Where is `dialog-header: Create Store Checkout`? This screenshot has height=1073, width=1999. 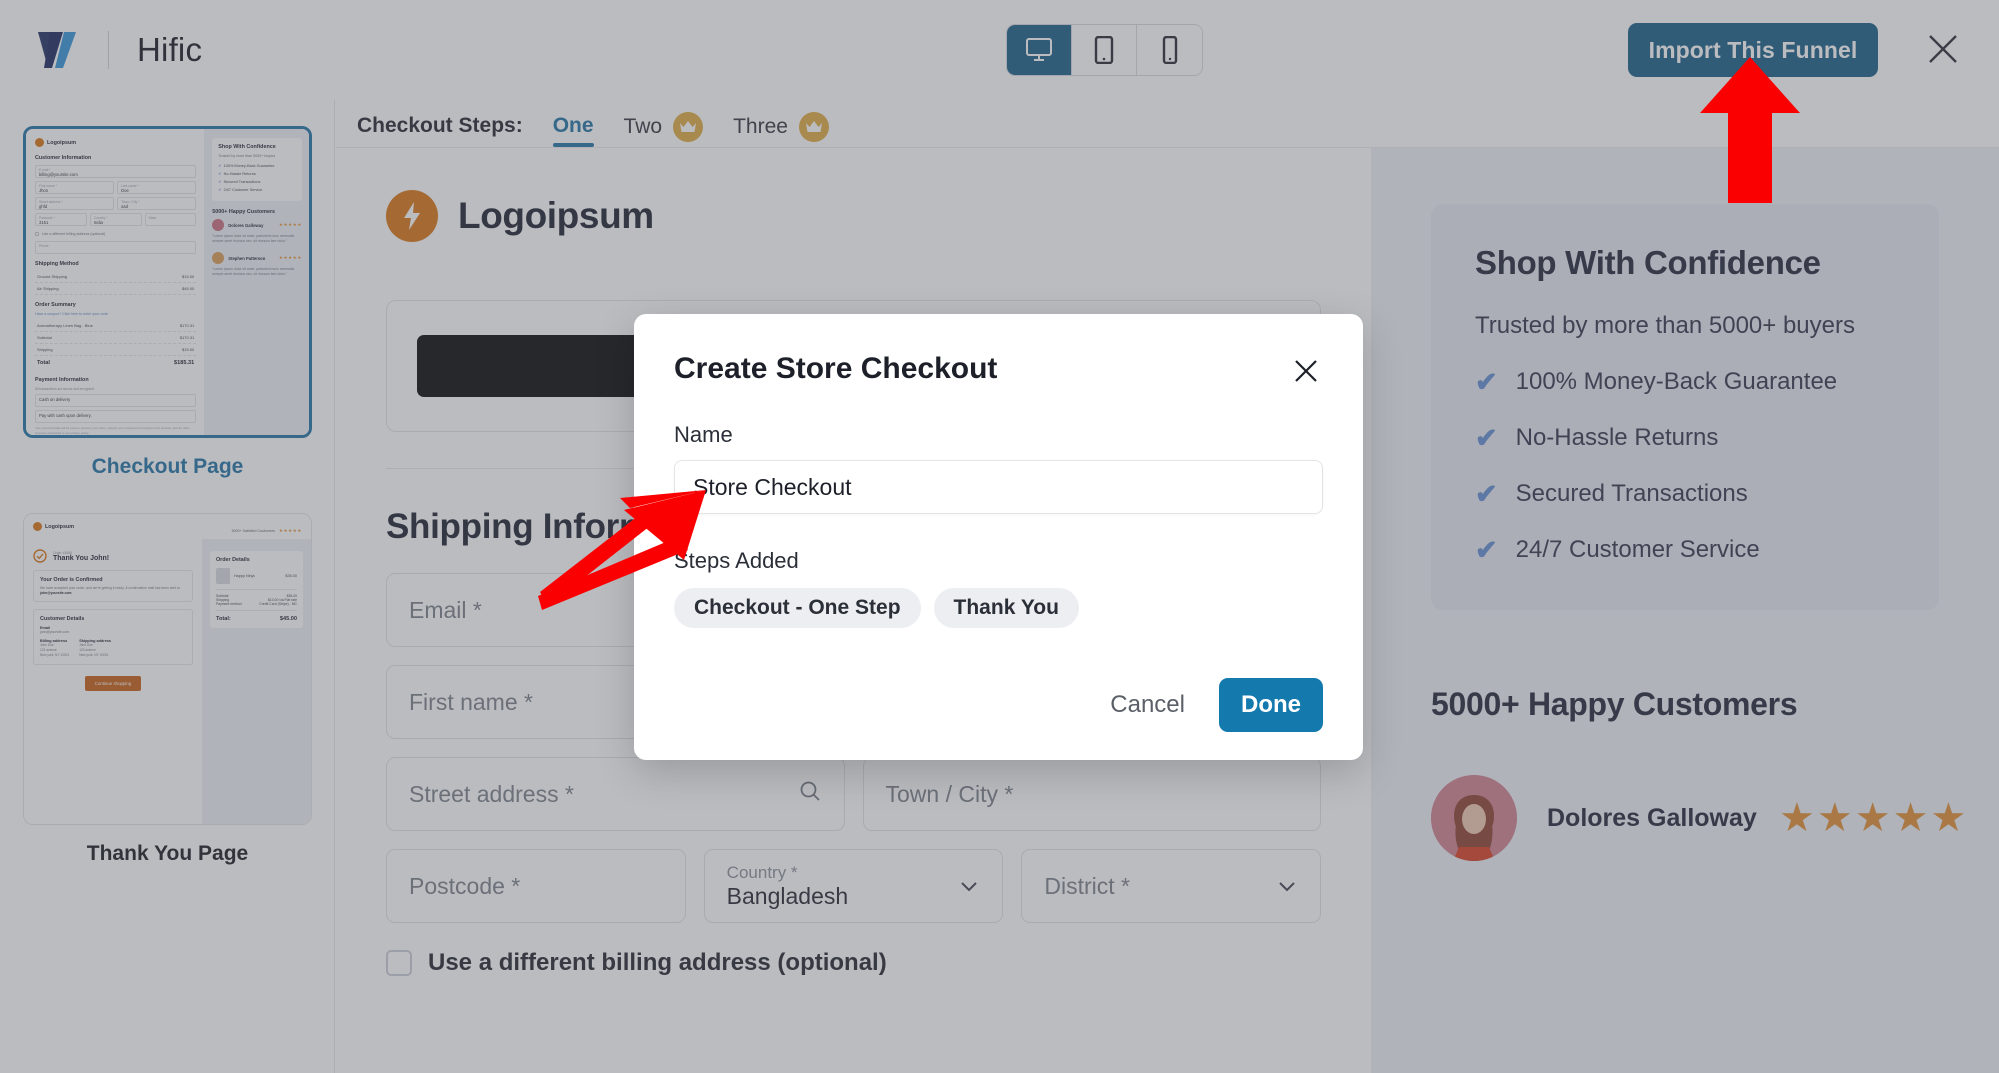 dialog-header: Create Store Checkout is located at coordinates (998, 370).